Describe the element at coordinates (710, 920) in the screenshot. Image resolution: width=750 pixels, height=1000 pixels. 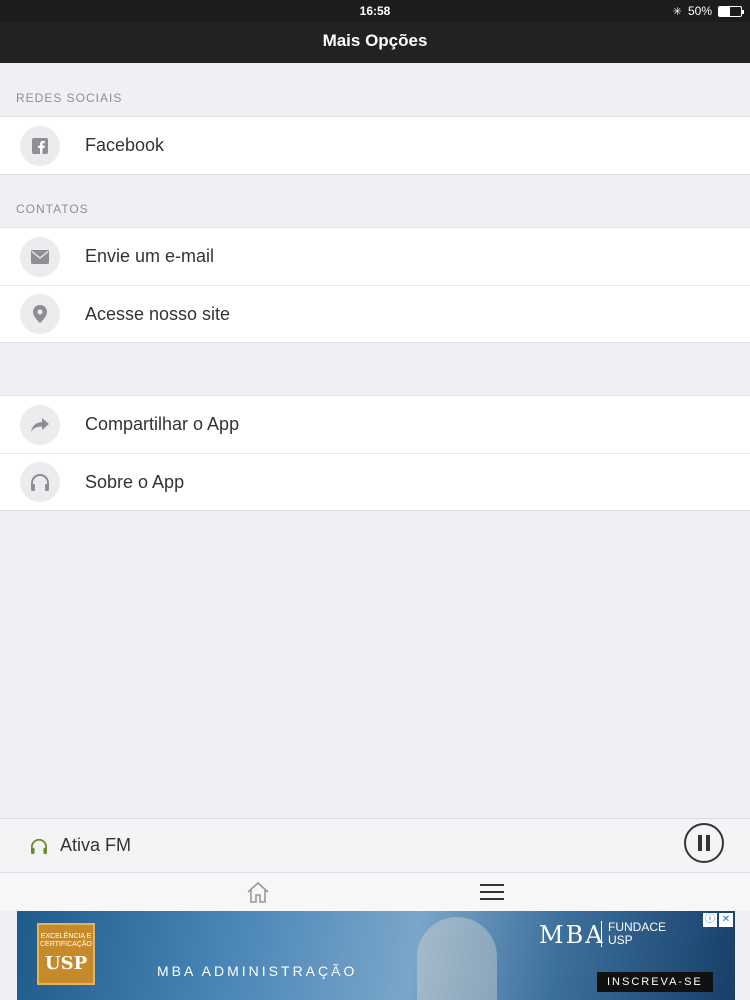
I see `ad-info-icon: ⓘ` at that location.